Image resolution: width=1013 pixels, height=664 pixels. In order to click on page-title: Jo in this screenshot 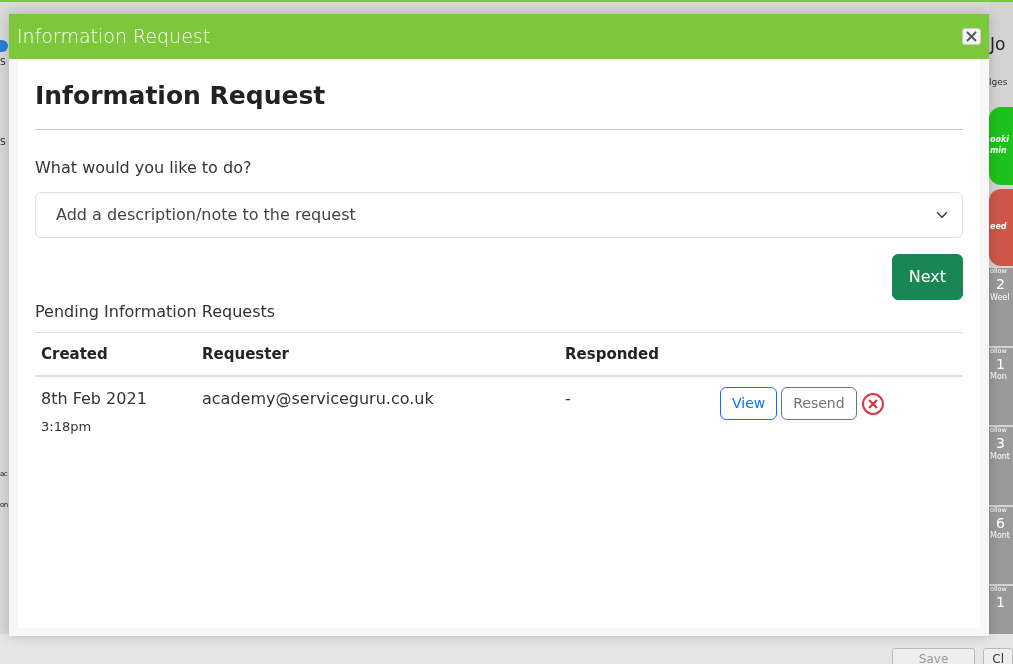, I will do `click(998, 44)`.